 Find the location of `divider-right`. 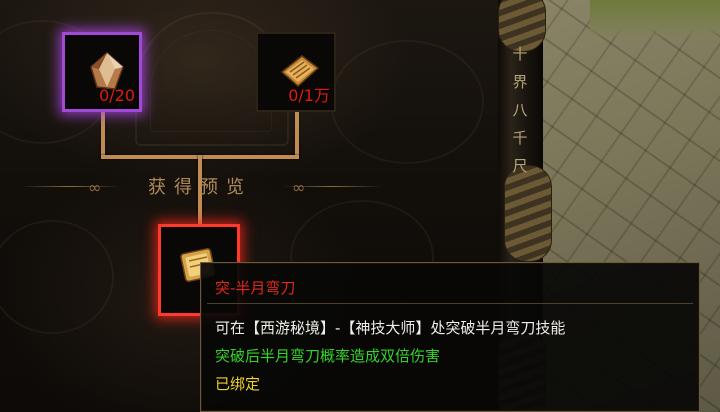

divider-right is located at coordinates (332, 186).